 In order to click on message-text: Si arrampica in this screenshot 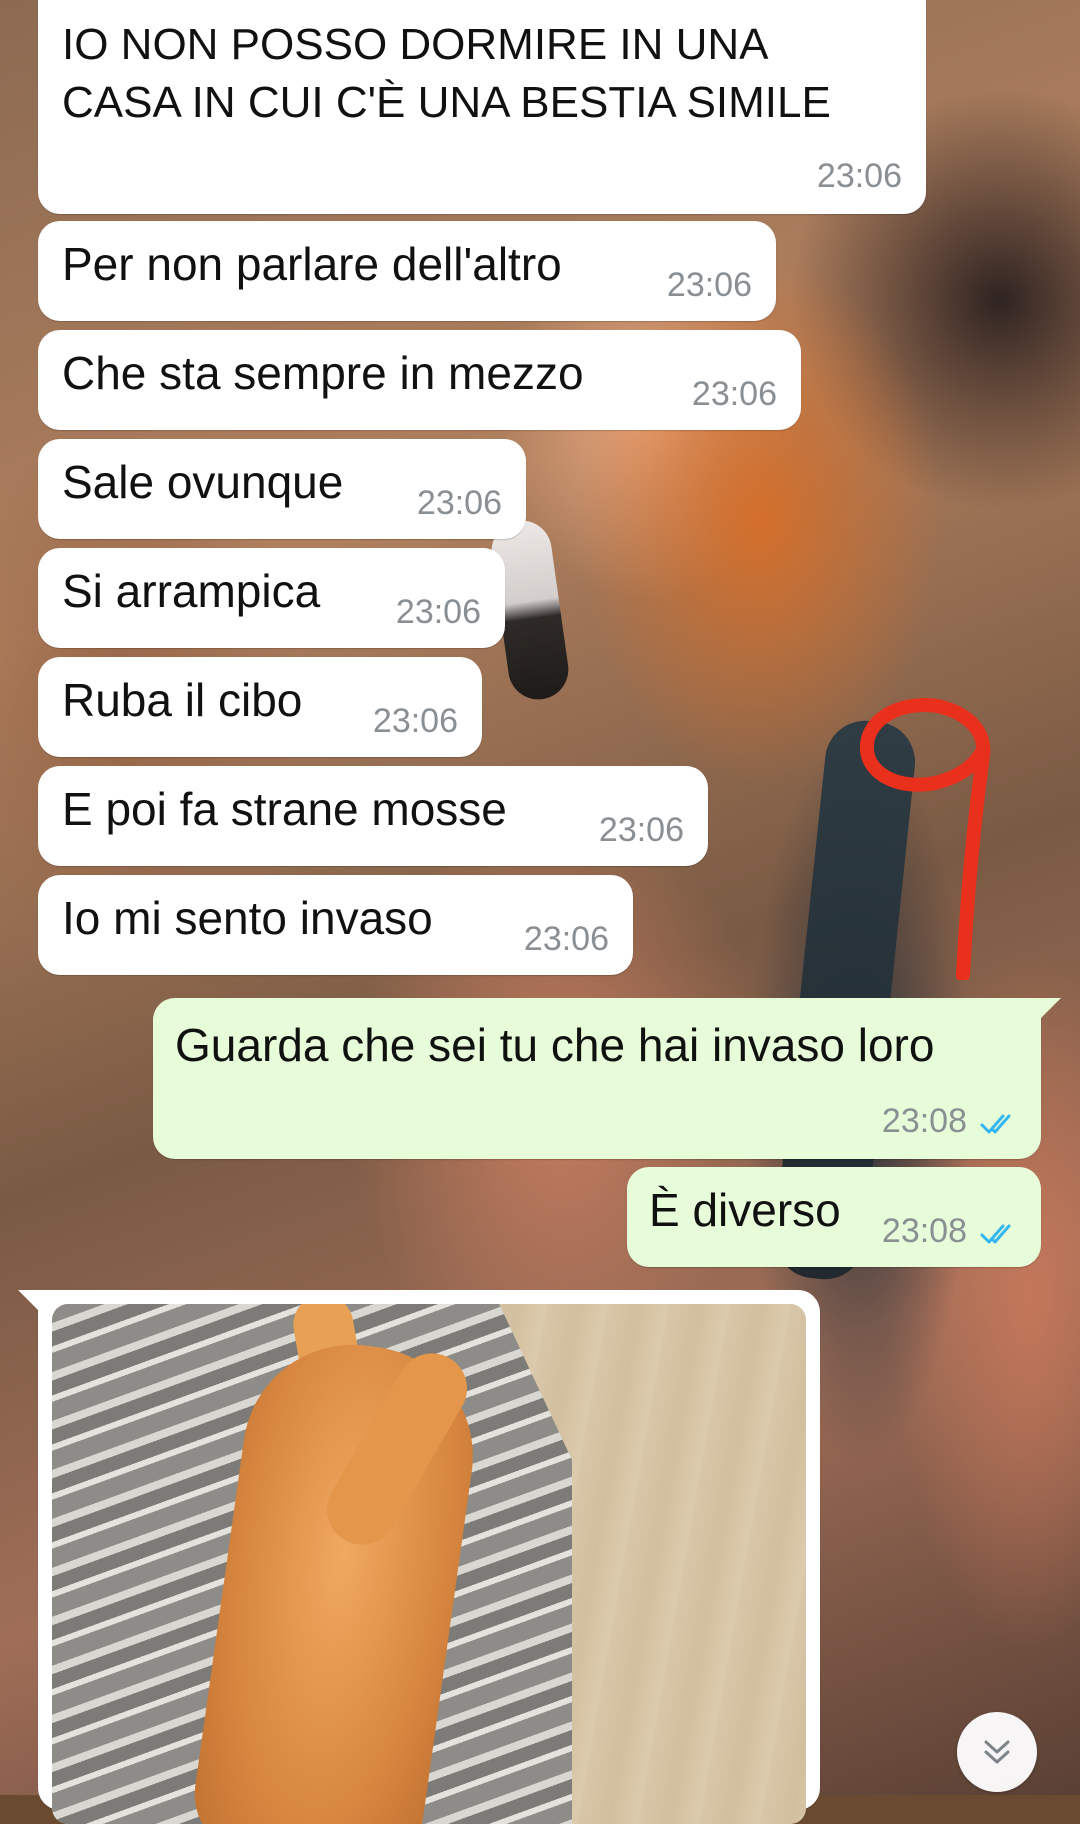, I will do `click(191, 591)`.